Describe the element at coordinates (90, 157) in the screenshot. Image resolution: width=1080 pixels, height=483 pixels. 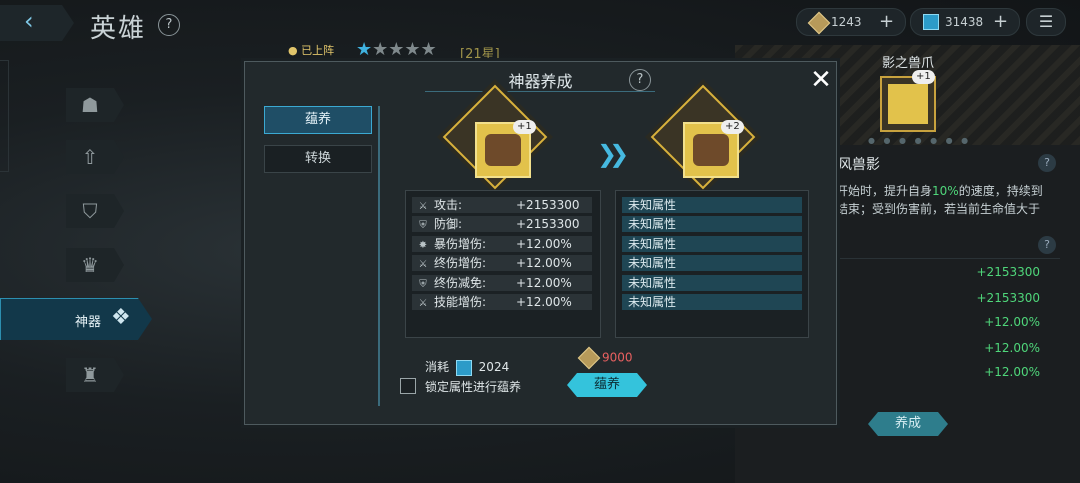
I see `upgrade-arrow-icon: ⇧` at that location.